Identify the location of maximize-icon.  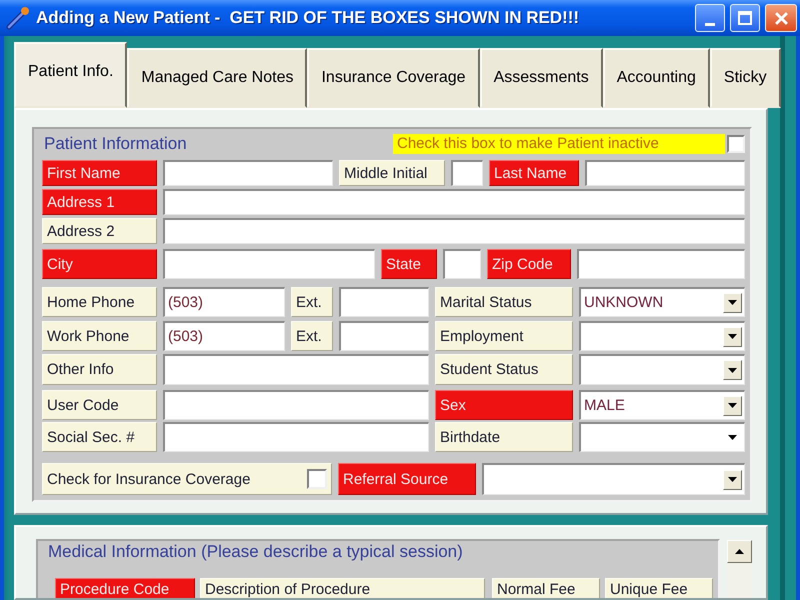
(745, 18).